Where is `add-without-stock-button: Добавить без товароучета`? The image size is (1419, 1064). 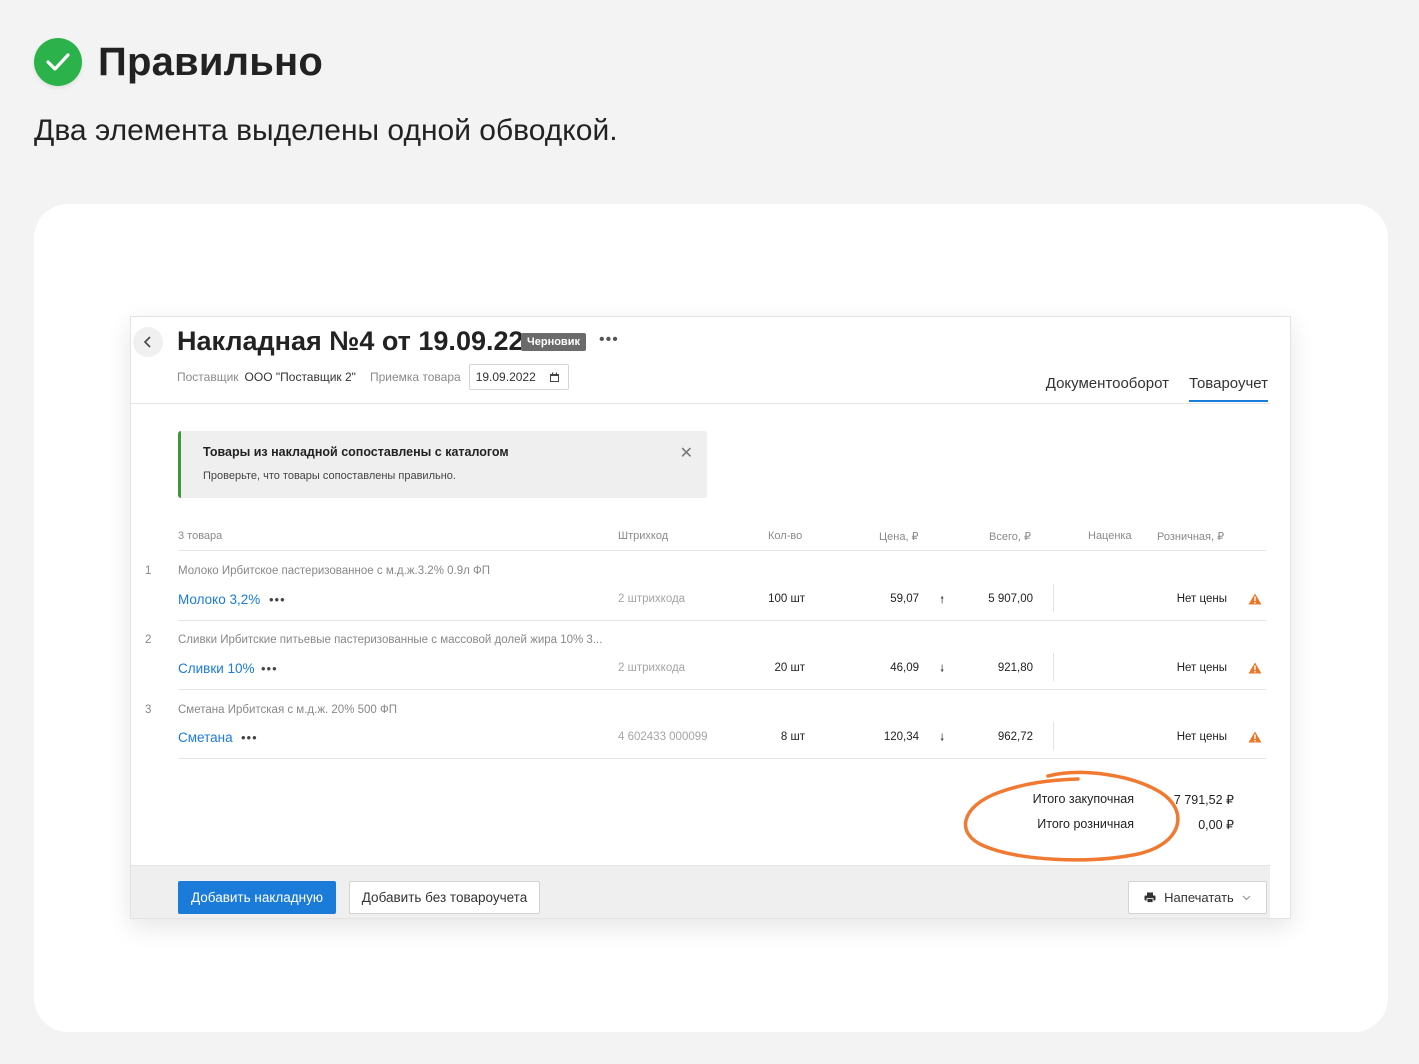
add-without-stock-button: Добавить без товароучета is located at coordinates (444, 897).